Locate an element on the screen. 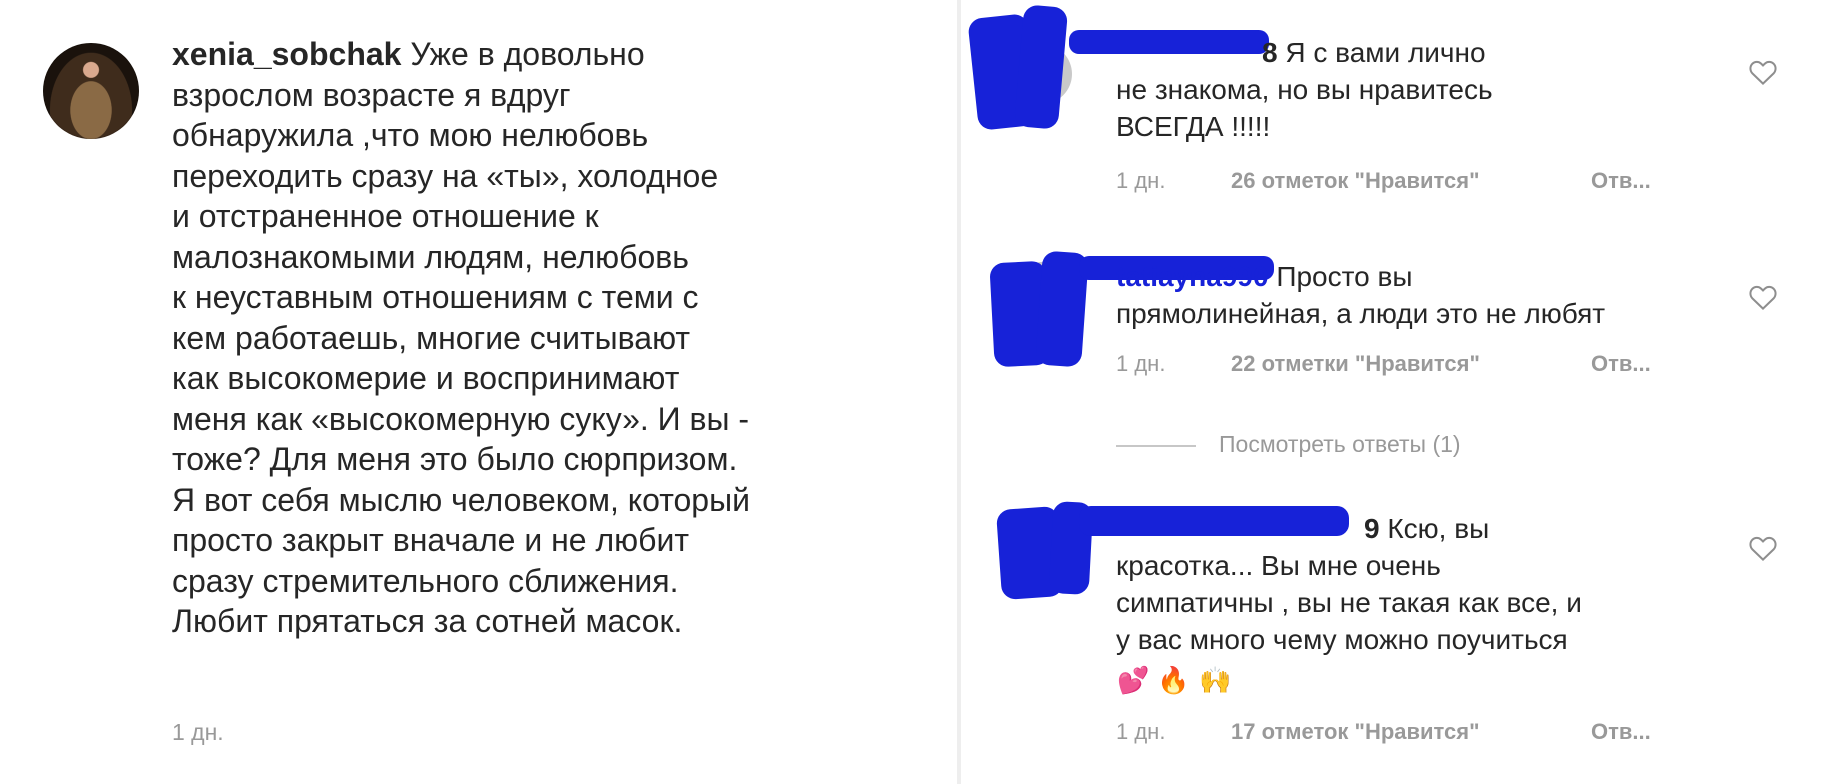  caption-line: переходить сразу на «ты», холодное is located at coordinates (445, 175).